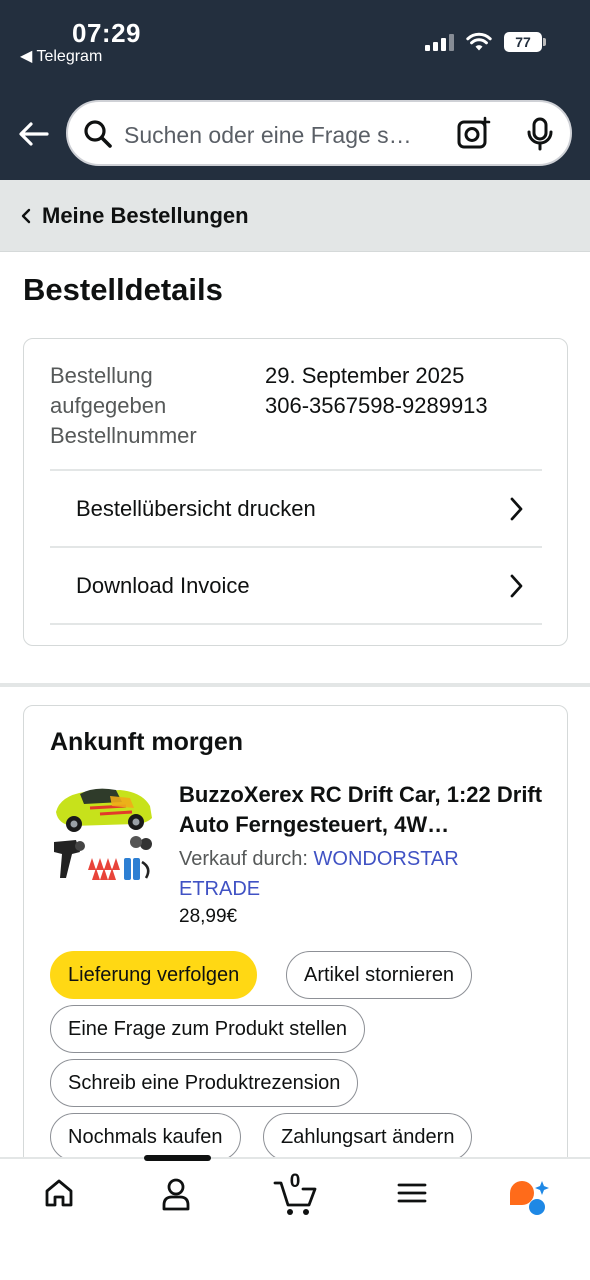 This screenshot has width=590, height=1280. What do you see at coordinates (123, 435) in the screenshot?
I see `order-number-label: Bestellnummer` at bounding box center [123, 435].